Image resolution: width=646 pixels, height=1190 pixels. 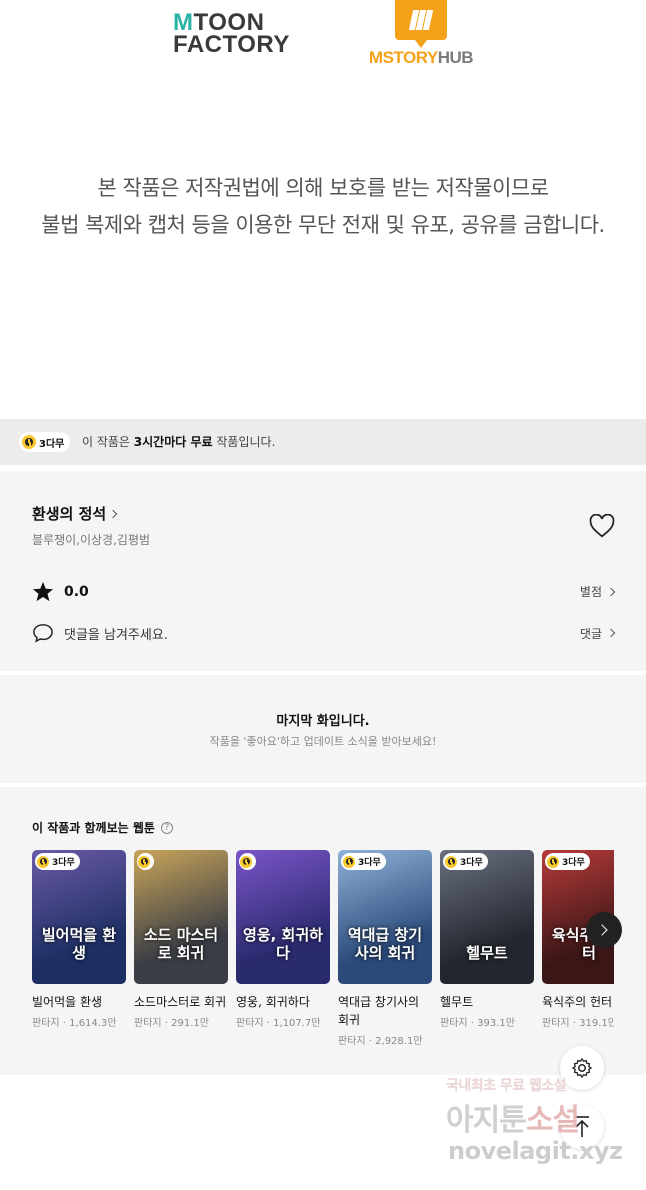 I want to click on work-title-link: 환생의 정석, so click(x=75, y=513).